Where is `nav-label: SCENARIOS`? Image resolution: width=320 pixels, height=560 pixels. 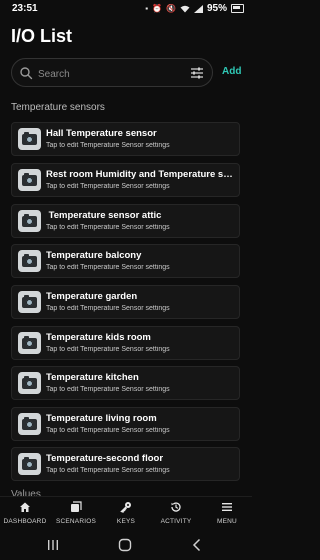 nav-label: SCENARIOS is located at coordinates (76, 521).